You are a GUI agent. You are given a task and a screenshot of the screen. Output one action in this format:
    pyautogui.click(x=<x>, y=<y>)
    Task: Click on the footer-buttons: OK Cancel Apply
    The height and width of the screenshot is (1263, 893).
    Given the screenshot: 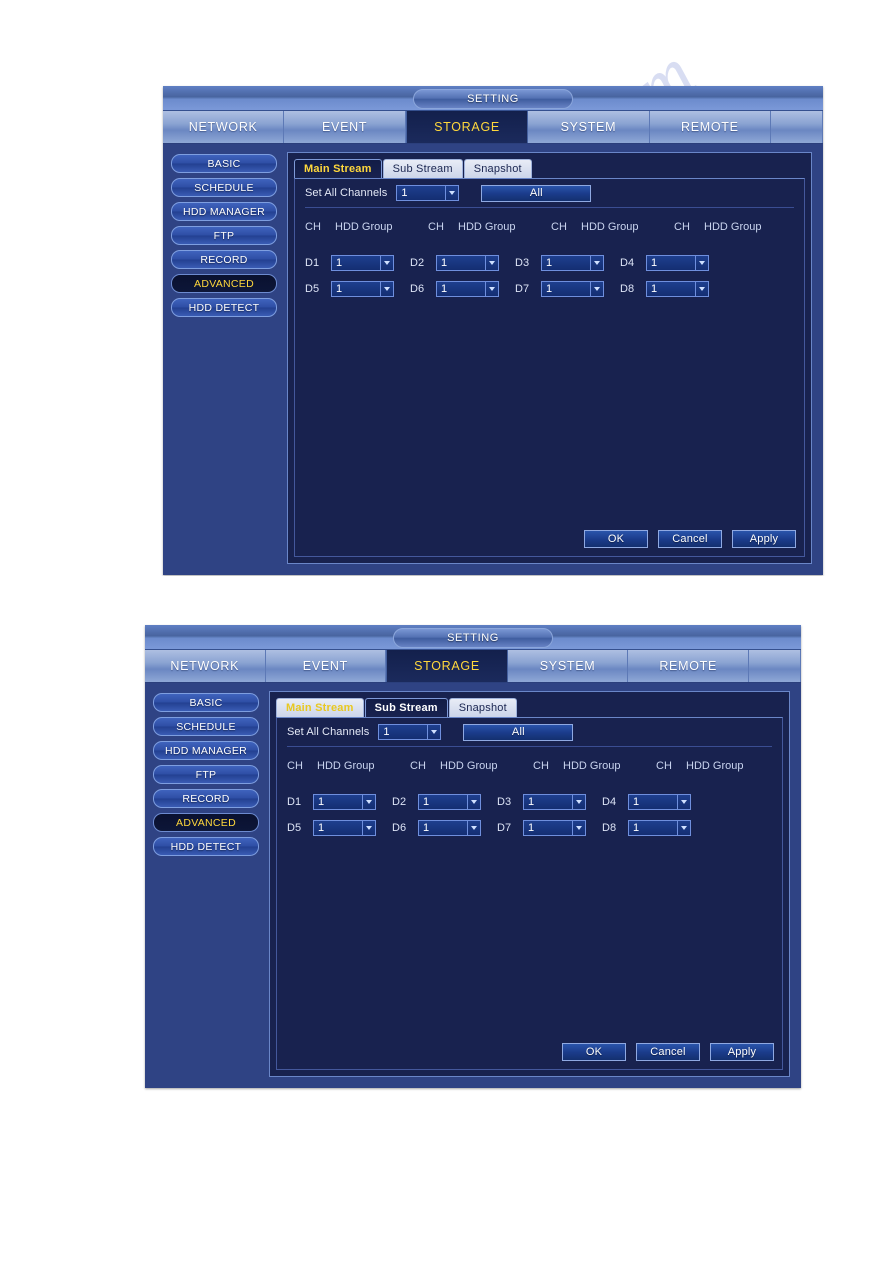 What is the action you would take?
    pyautogui.click(x=668, y=1052)
    